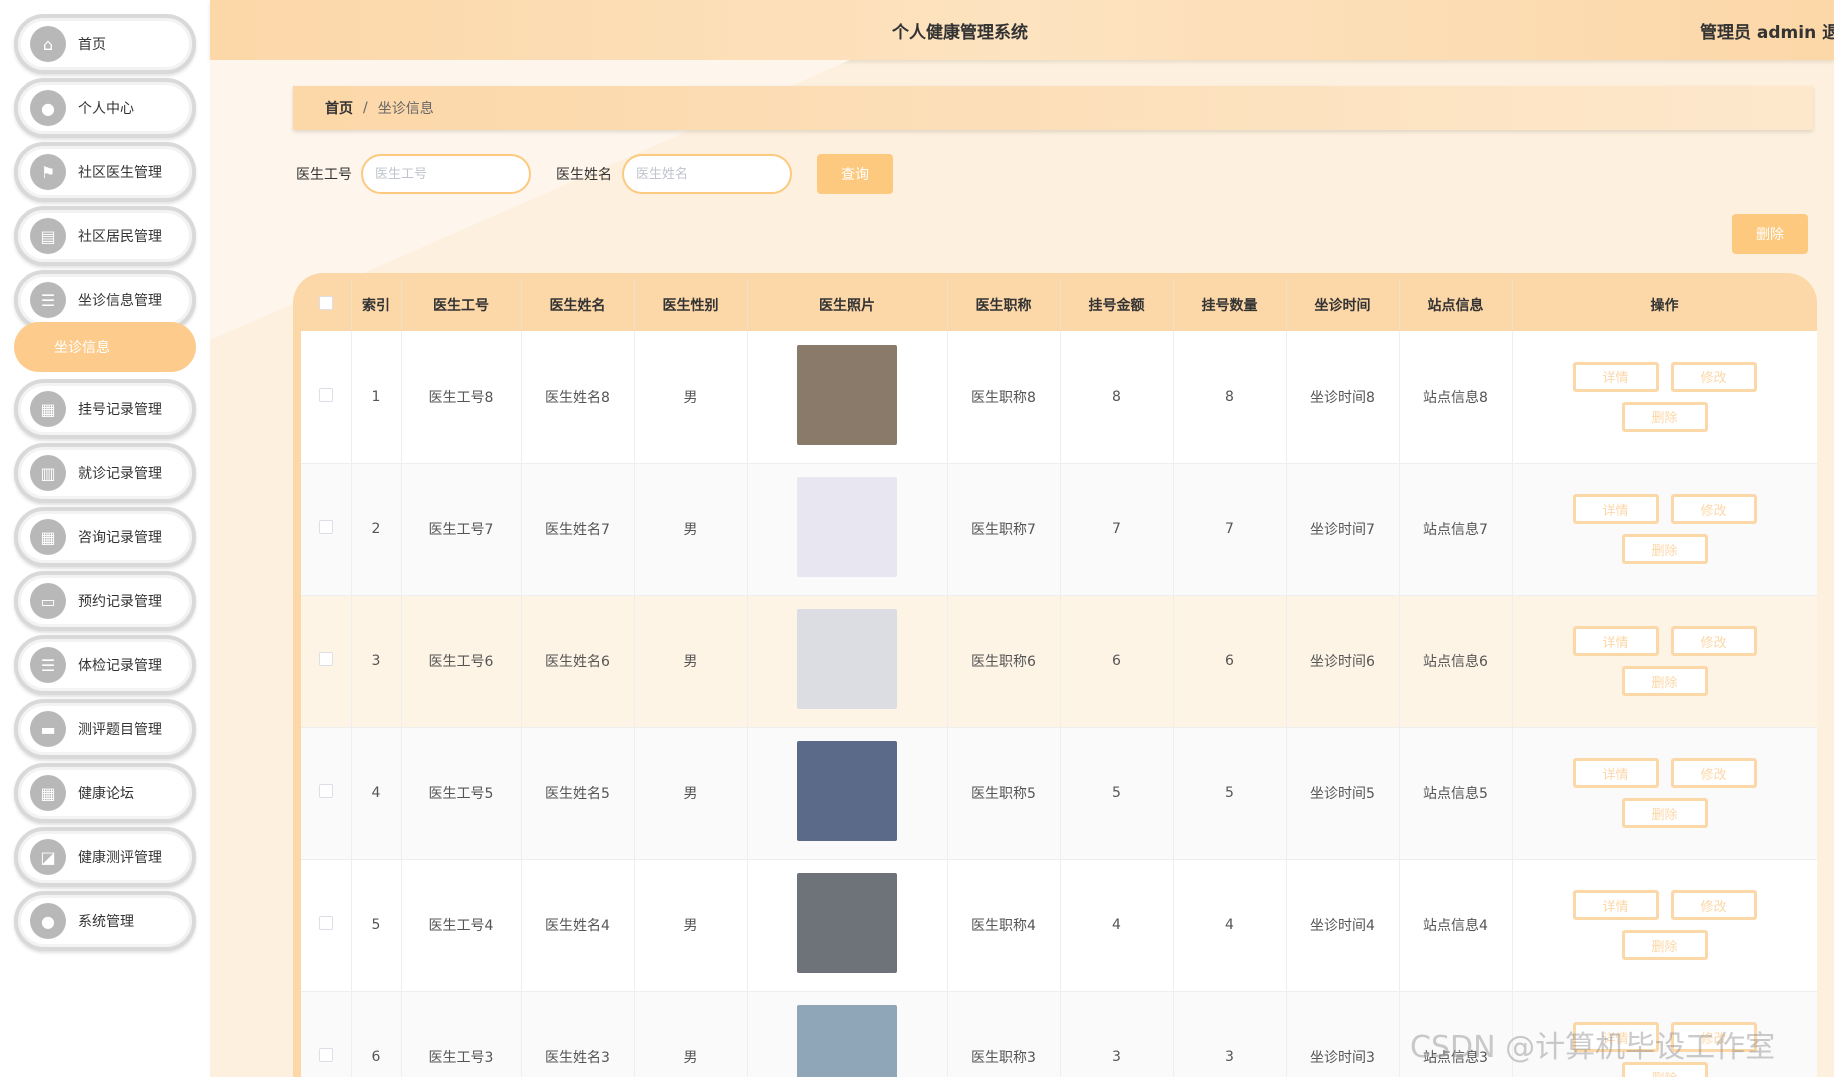 The height and width of the screenshot is (1077, 1834). What do you see at coordinates (578, 925) in the screenshot?
I see `cell-doctor-name: 医生姓名4` at bounding box center [578, 925].